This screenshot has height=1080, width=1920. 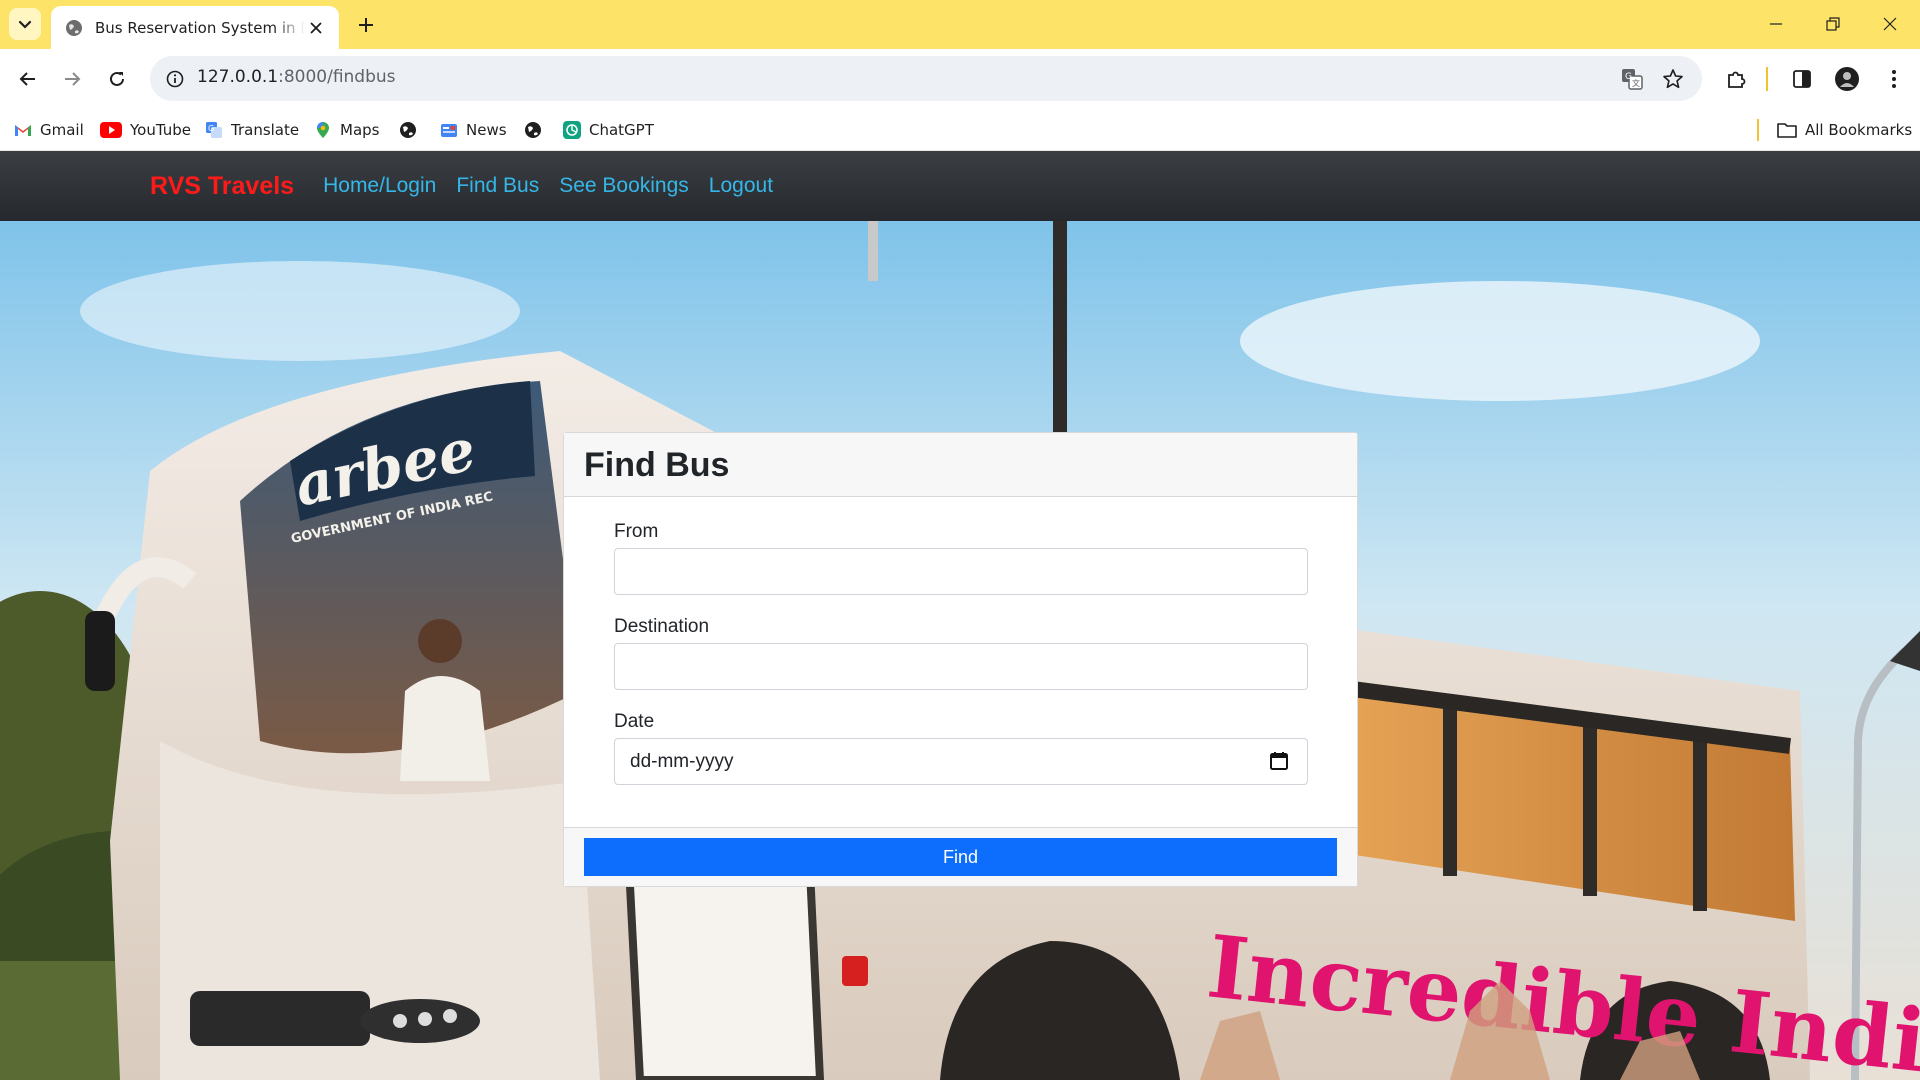 I want to click on minimize-window-button, so click(x=1776, y=24).